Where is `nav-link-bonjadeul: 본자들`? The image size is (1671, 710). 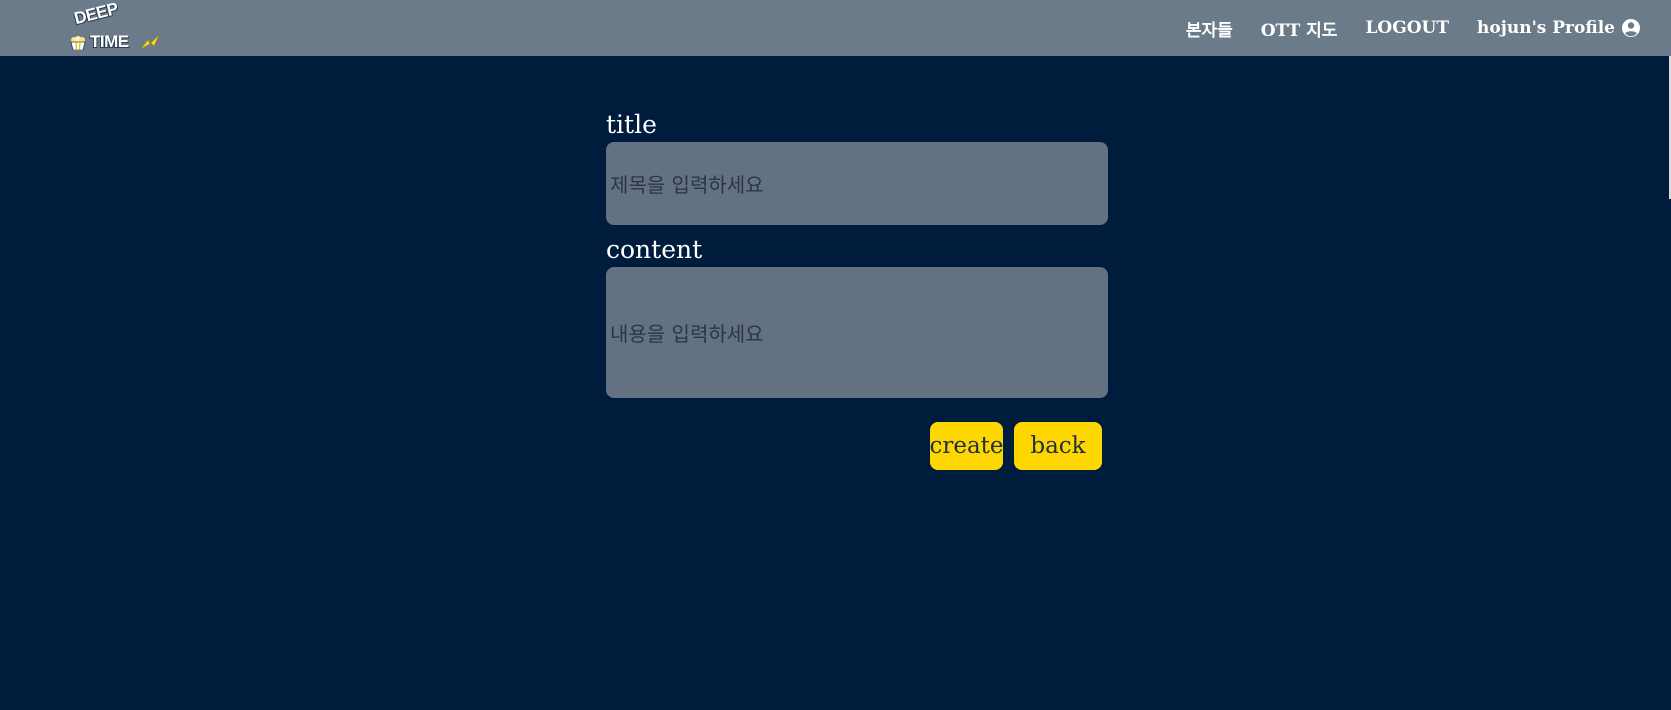
nav-link-bonjadeul: 본자들 is located at coordinates (1209, 28).